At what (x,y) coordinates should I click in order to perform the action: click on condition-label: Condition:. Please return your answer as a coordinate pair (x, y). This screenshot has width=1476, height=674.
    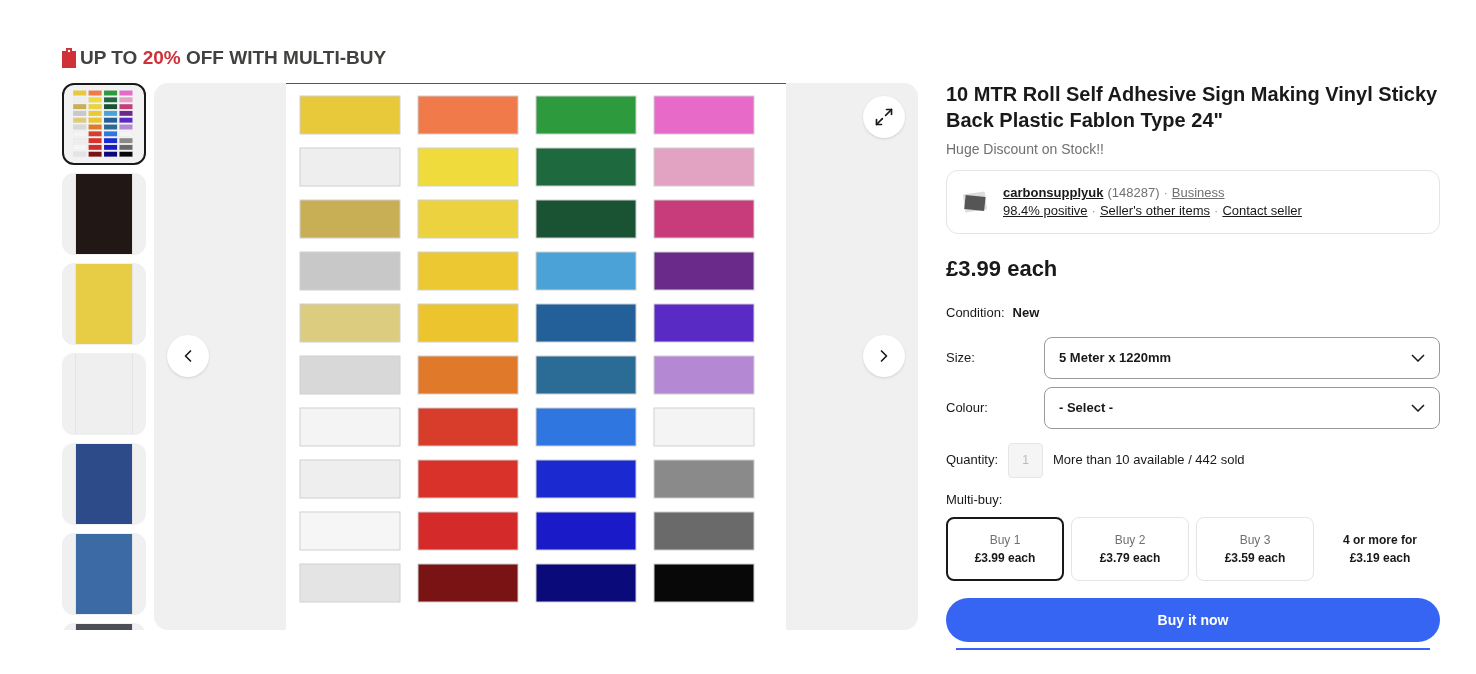
    Looking at the image, I should click on (975, 313).